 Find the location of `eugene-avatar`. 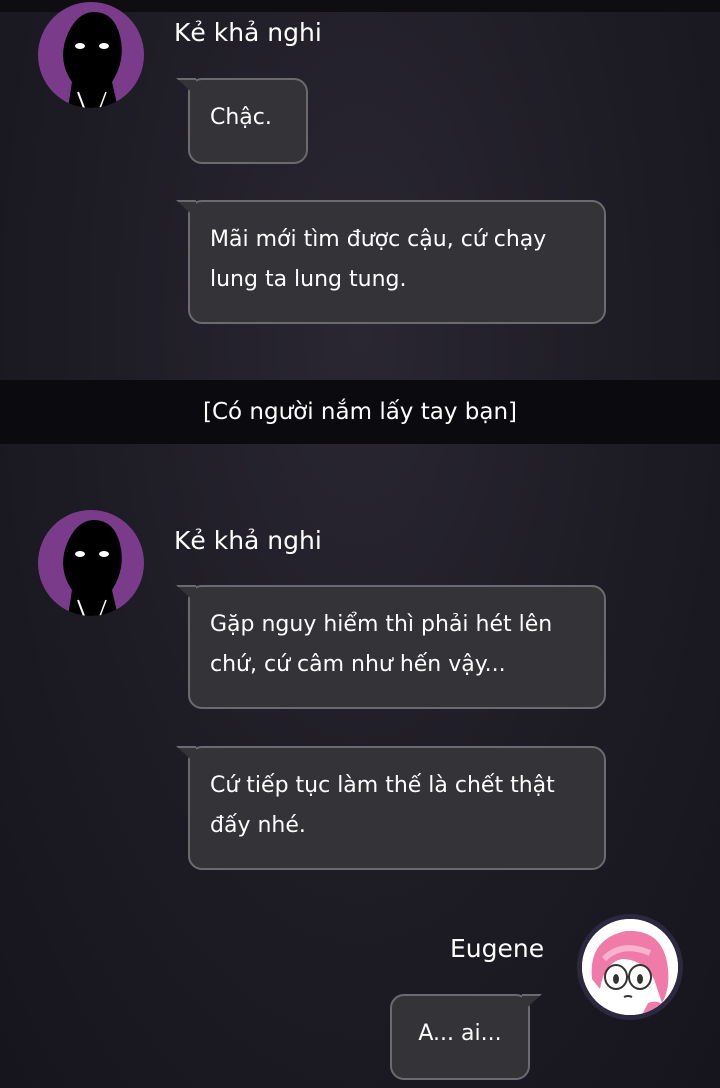

eugene-avatar is located at coordinates (630, 967).